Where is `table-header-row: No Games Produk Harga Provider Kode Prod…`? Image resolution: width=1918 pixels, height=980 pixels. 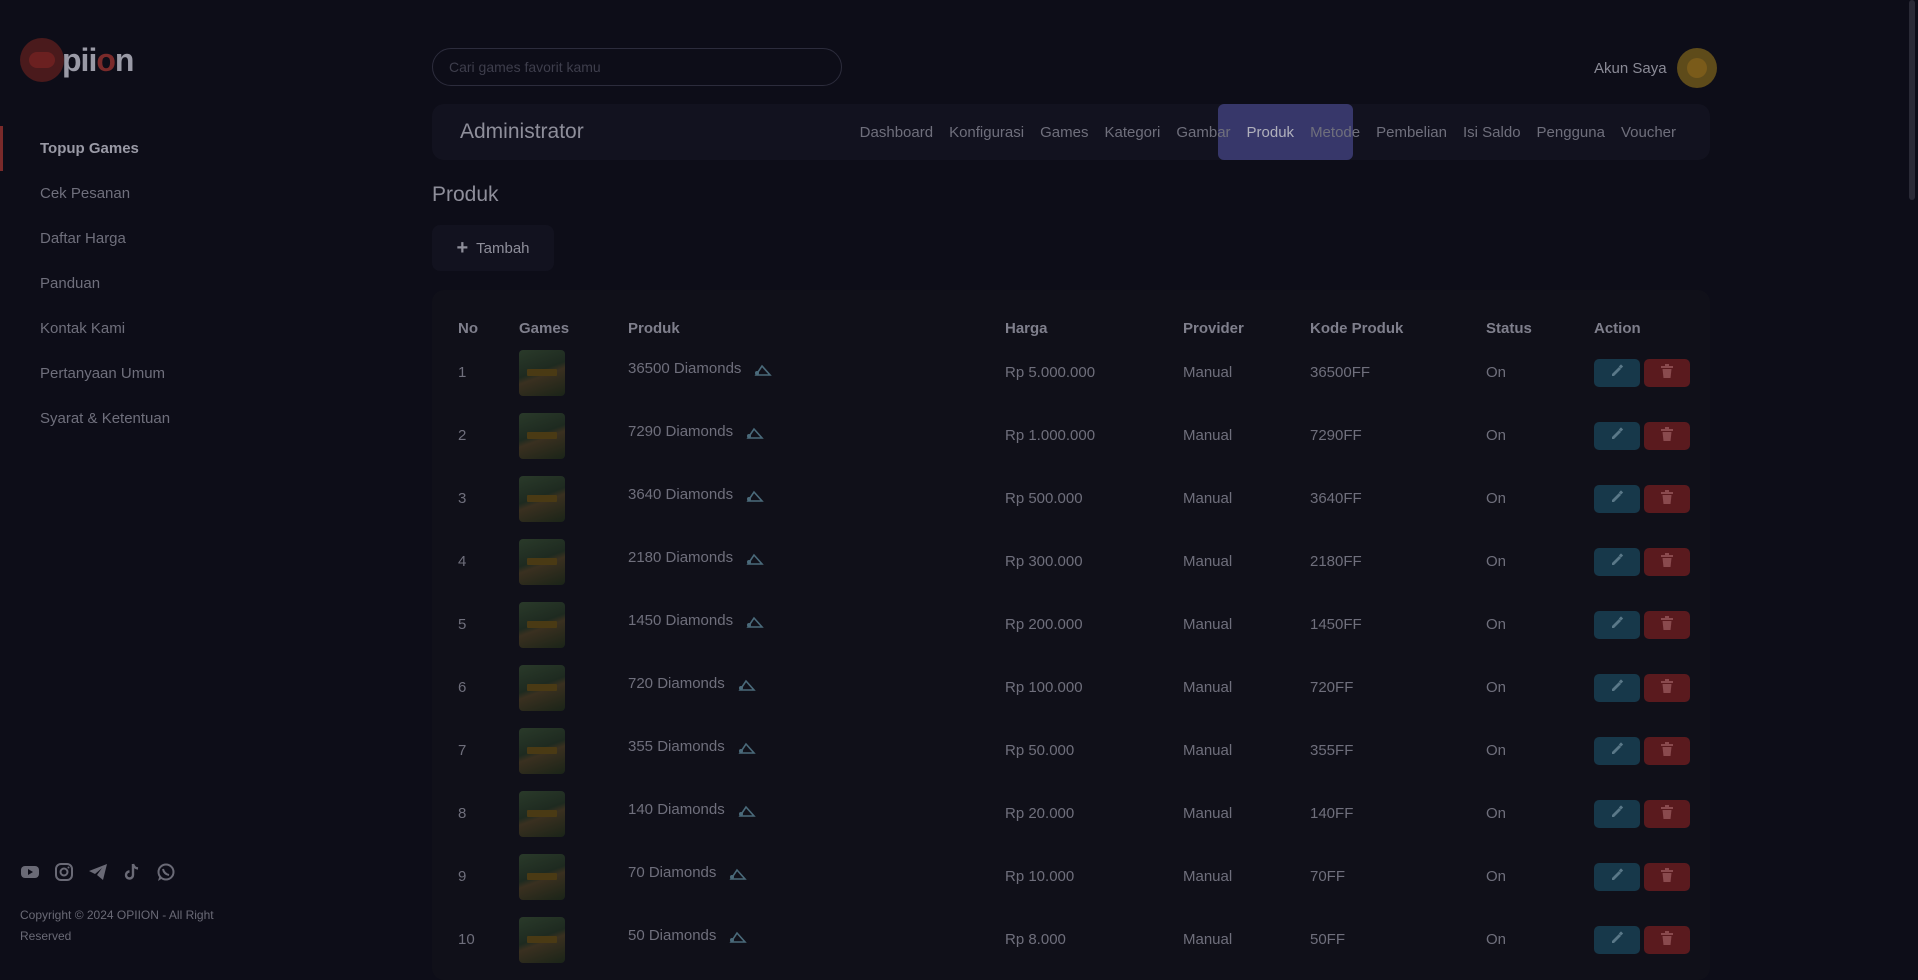
table-header-row: No Games Produk Harga Provider Kode Prod… is located at coordinates (1078, 328).